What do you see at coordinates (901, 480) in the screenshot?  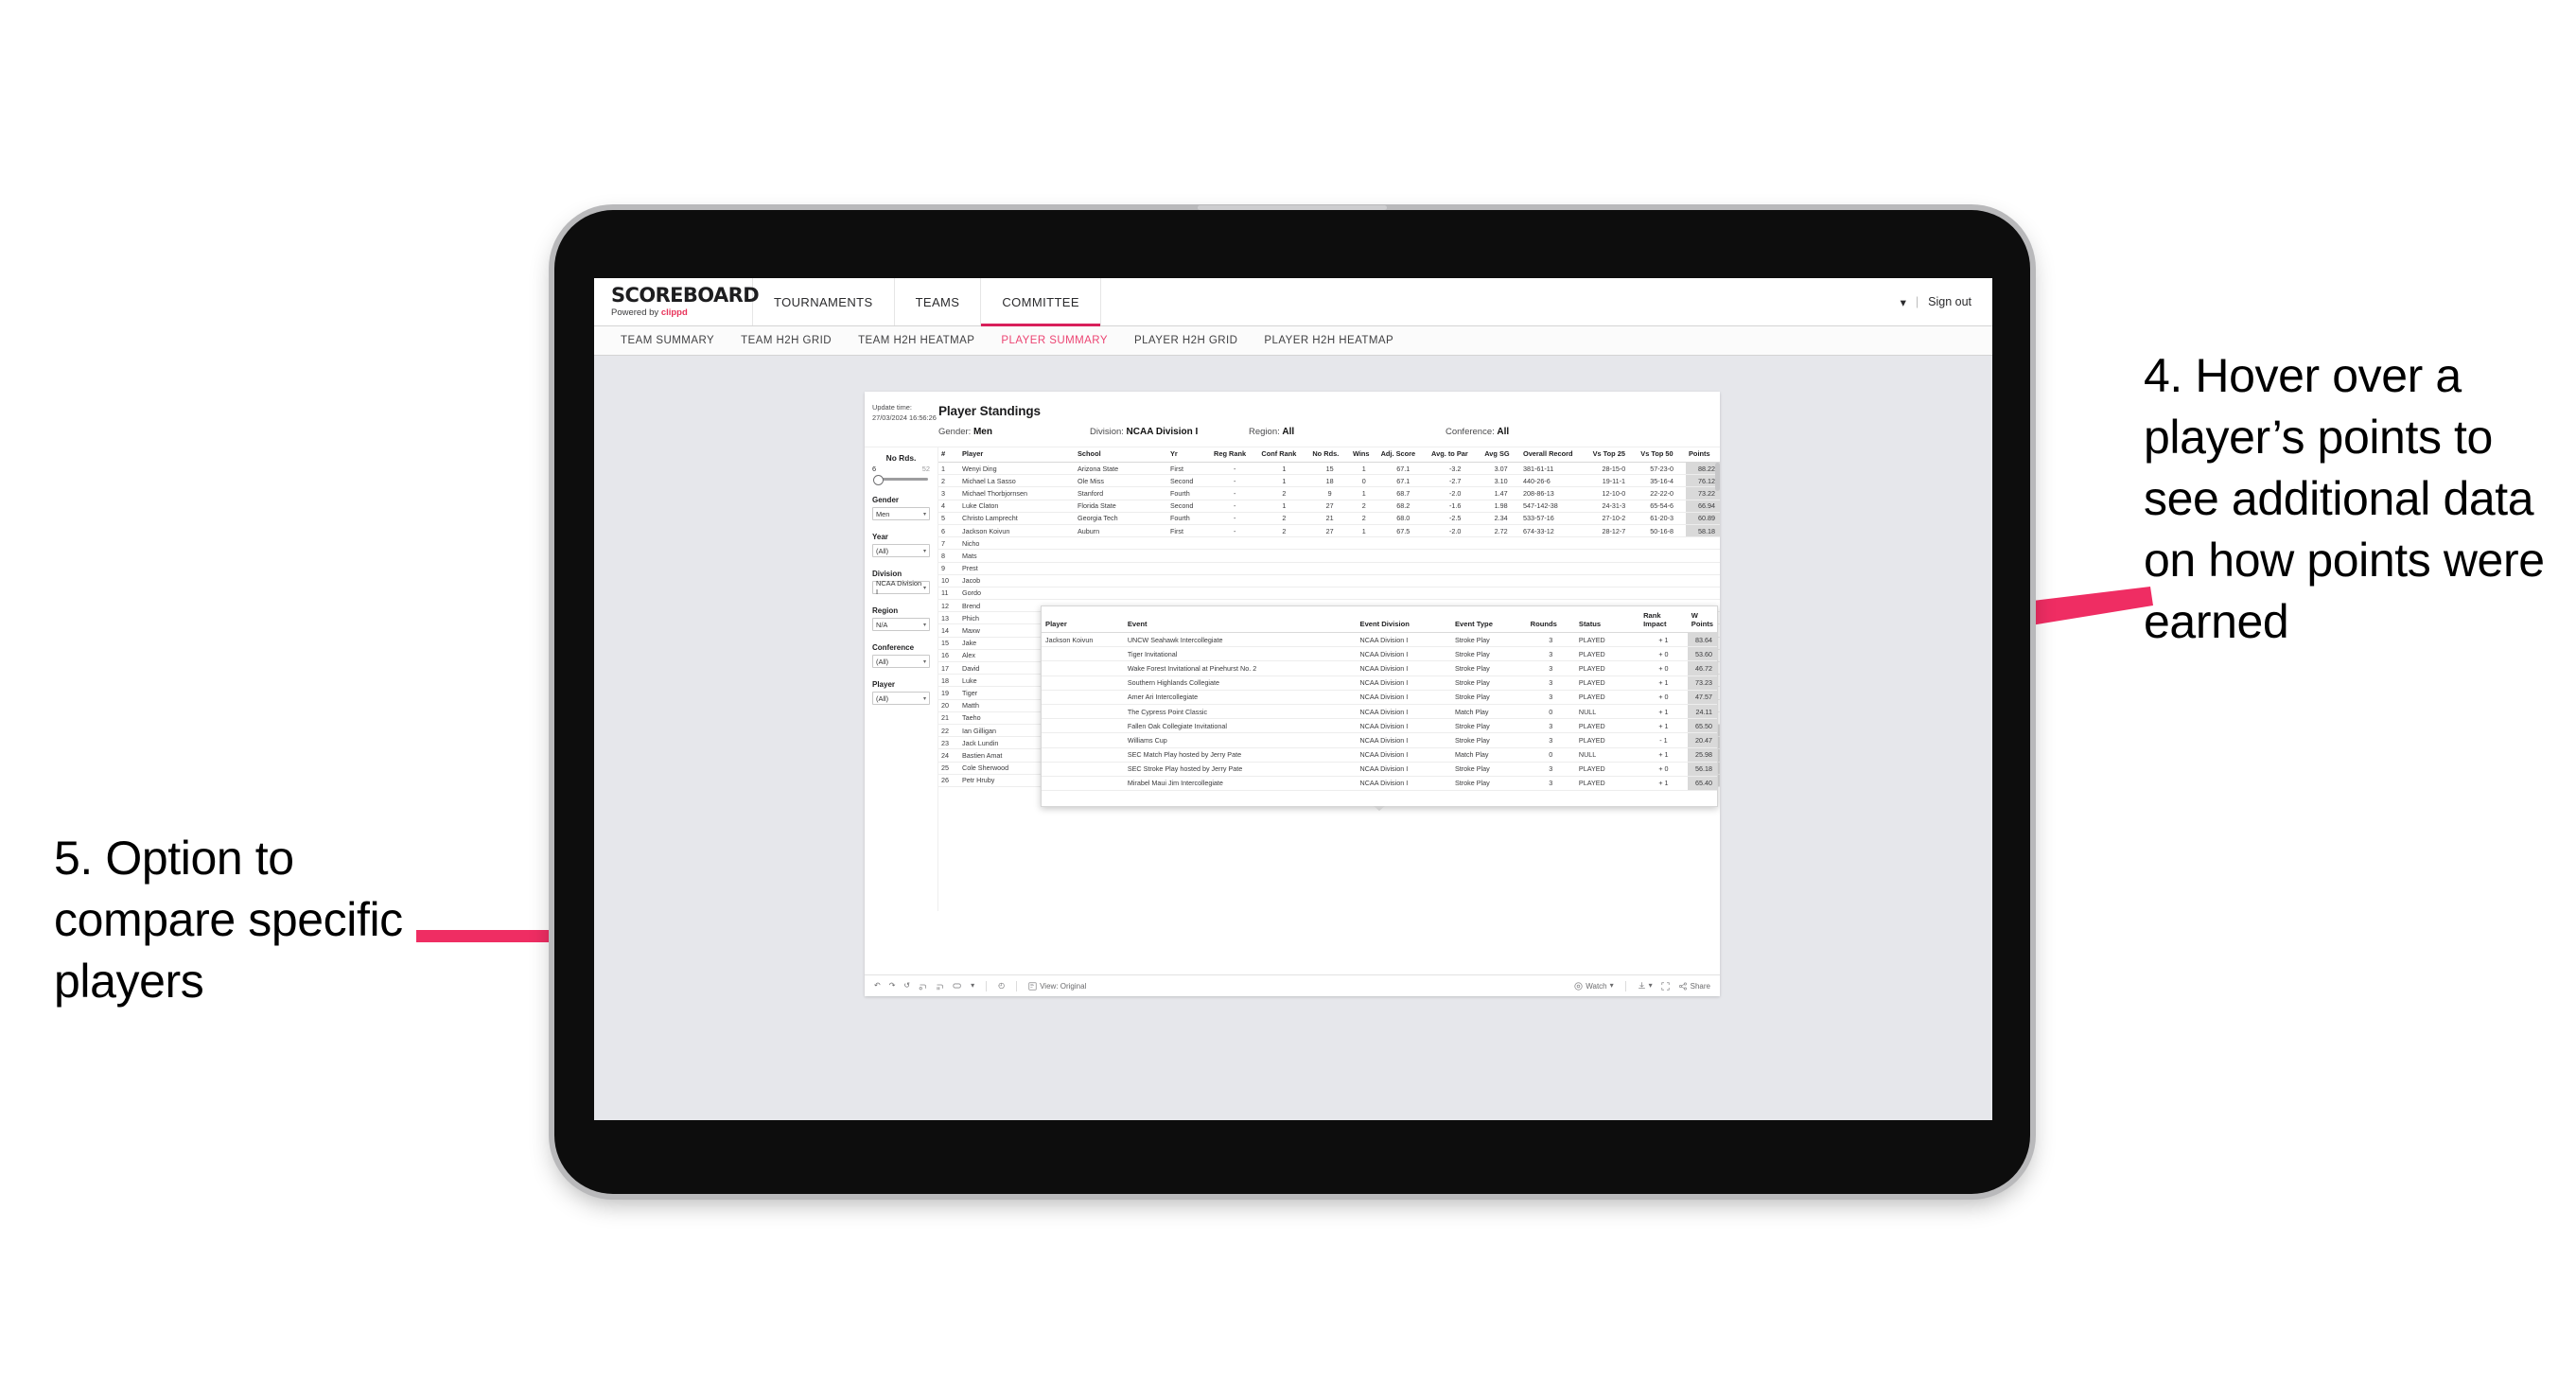 I see `no-rounds-slider-track` at bounding box center [901, 480].